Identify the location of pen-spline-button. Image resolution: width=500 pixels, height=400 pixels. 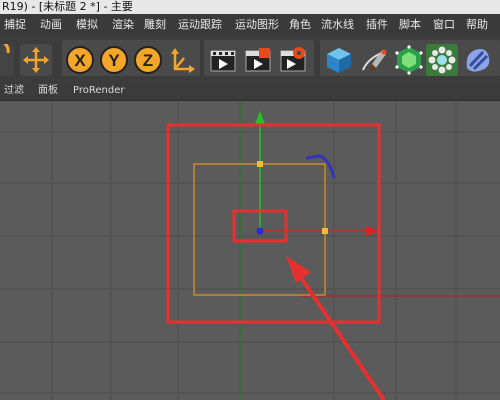
(374, 60).